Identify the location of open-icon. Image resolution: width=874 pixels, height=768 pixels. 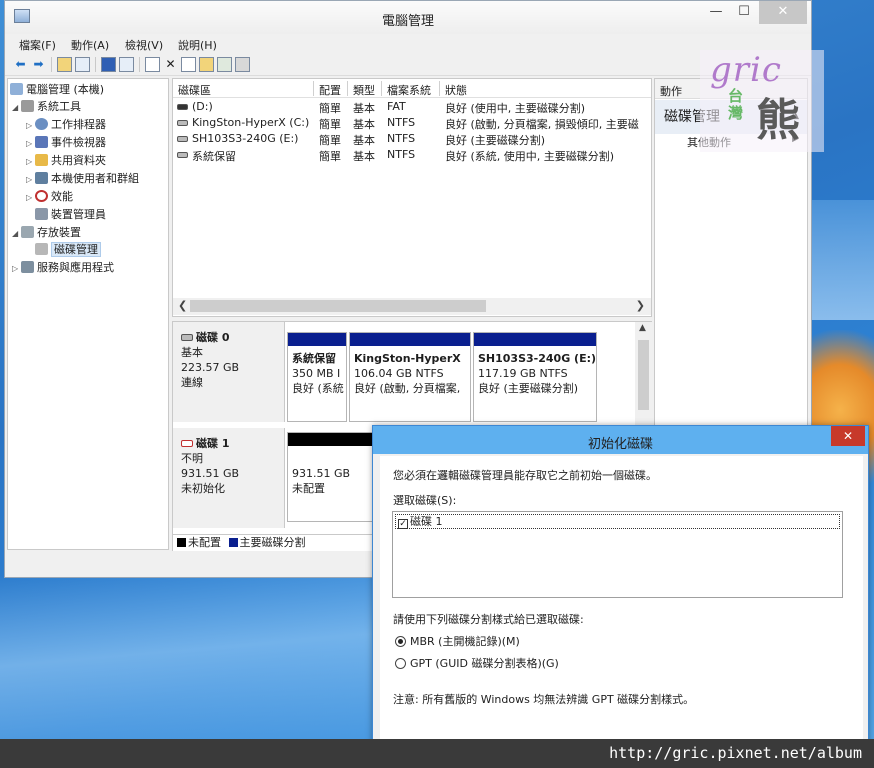
(206, 64).